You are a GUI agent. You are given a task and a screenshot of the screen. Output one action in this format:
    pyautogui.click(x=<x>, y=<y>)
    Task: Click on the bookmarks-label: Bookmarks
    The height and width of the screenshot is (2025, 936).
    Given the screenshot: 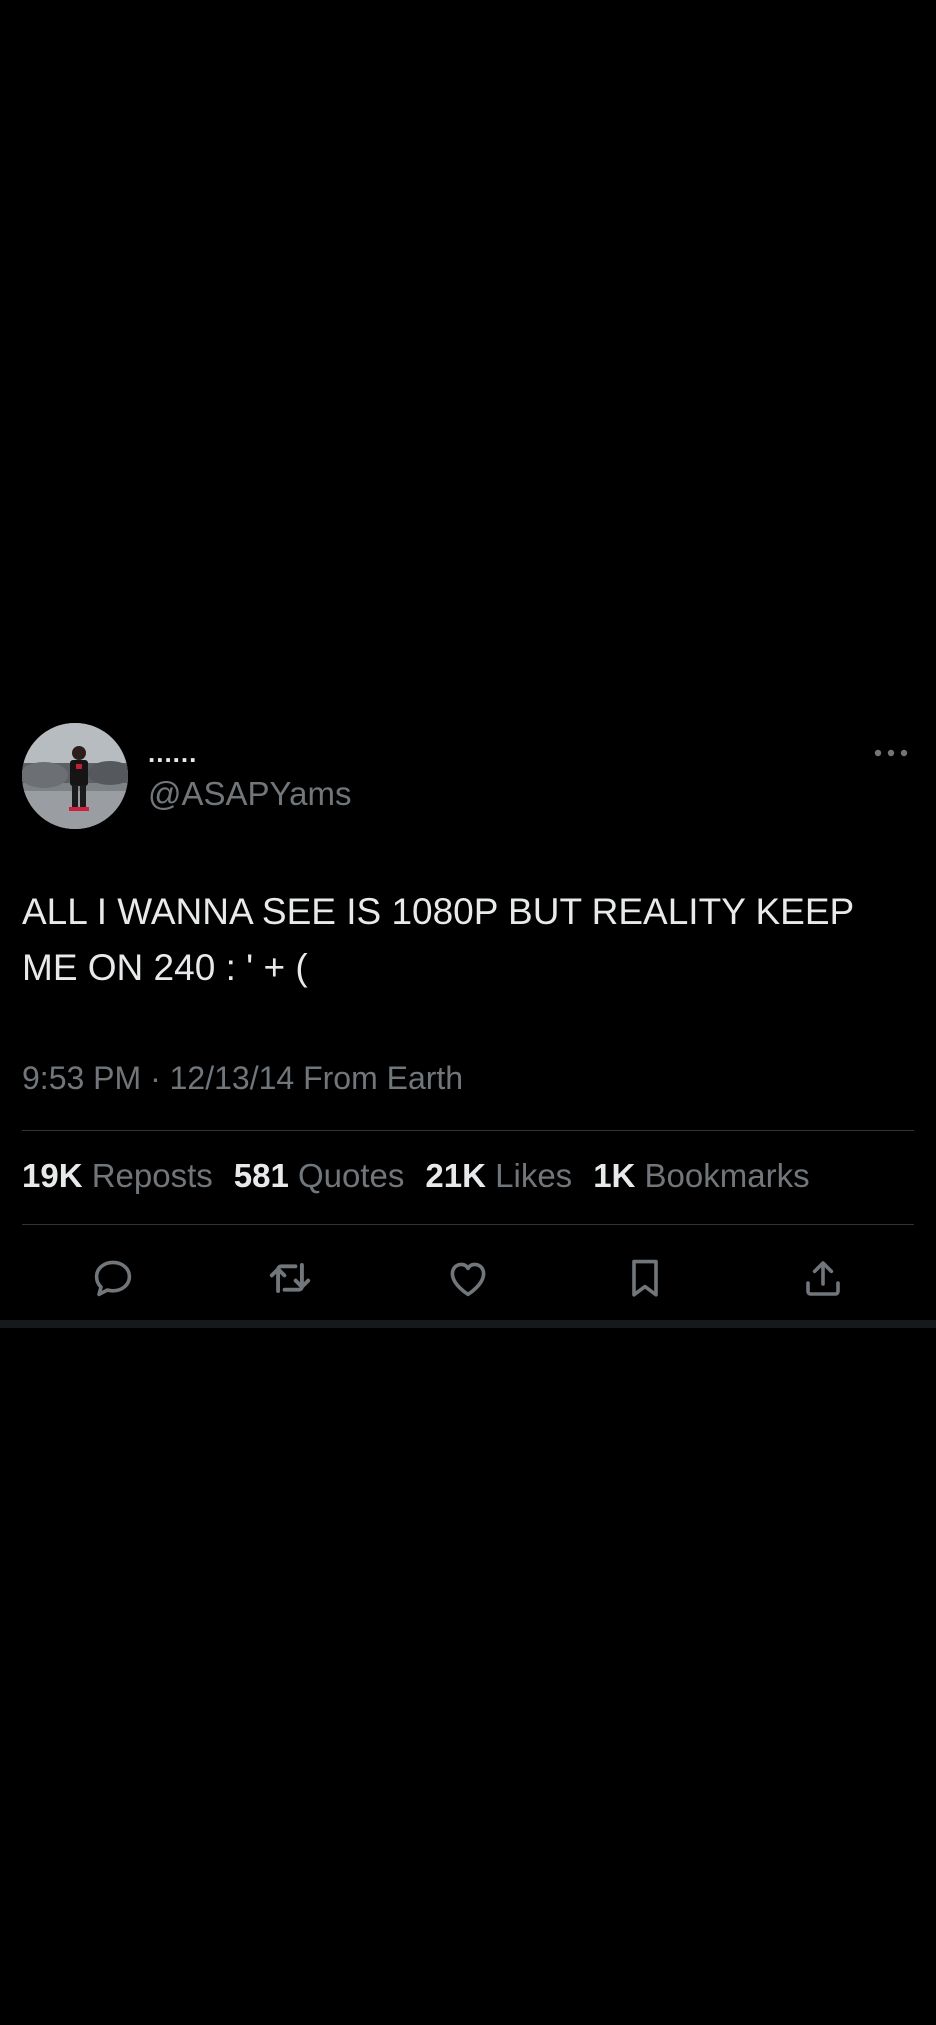 What is the action you would take?
    pyautogui.click(x=727, y=1175)
    